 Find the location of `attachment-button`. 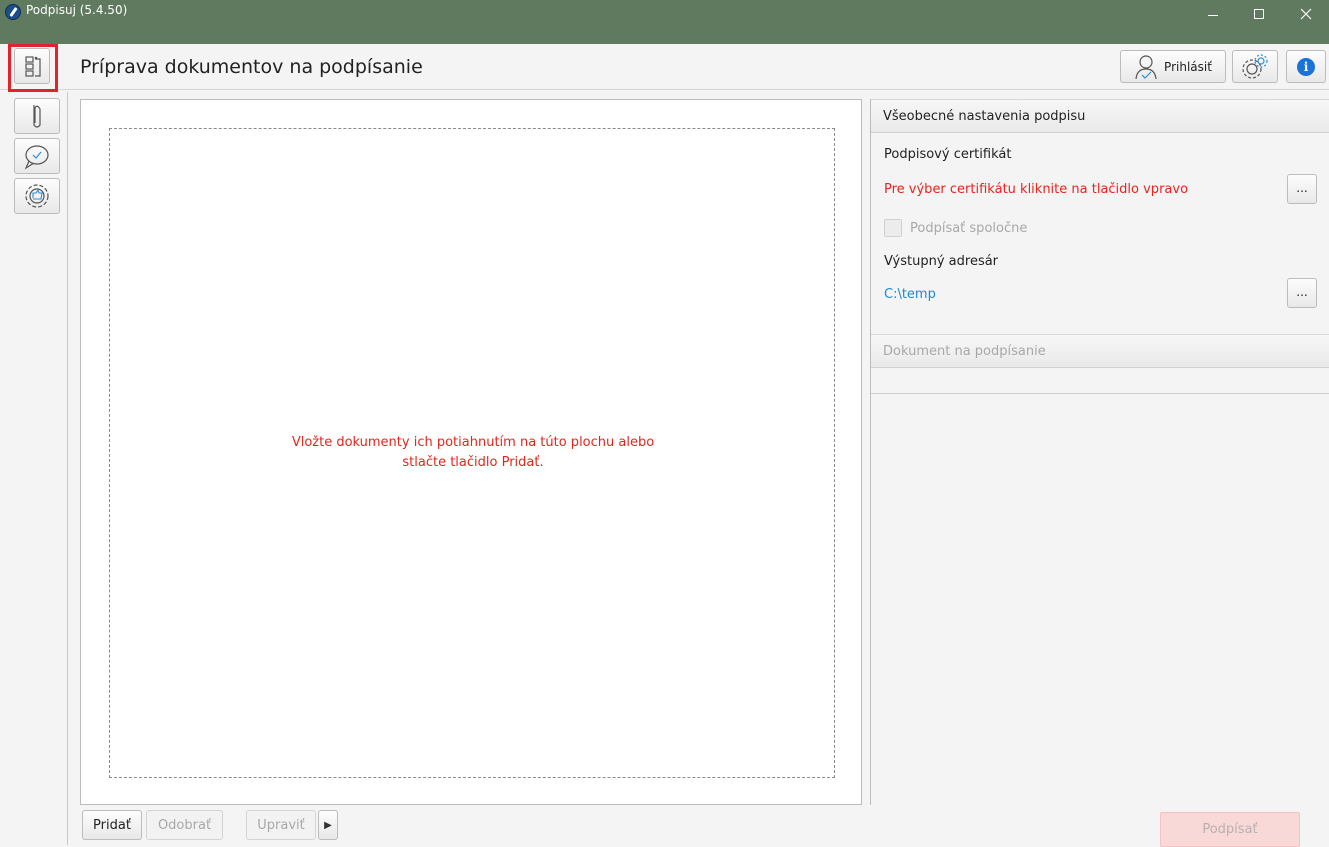

attachment-button is located at coordinates (37, 116).